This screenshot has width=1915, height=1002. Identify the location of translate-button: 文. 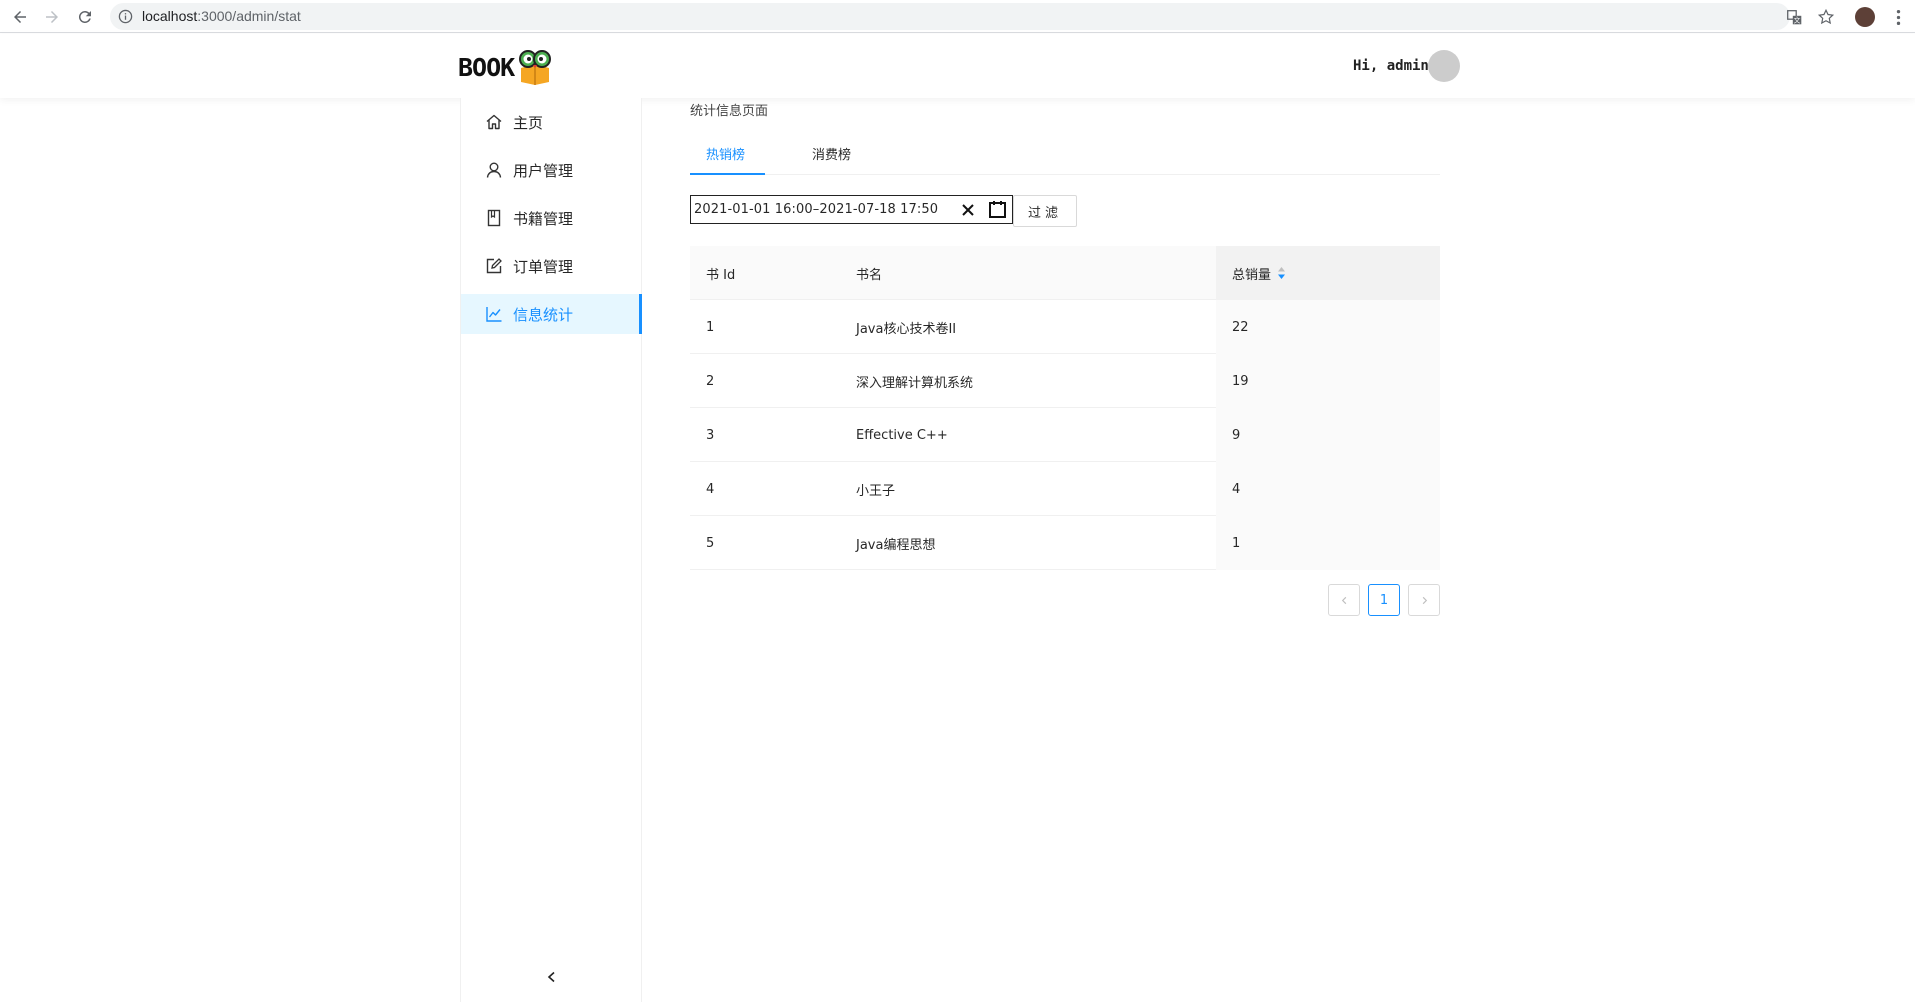
(1794, 17).